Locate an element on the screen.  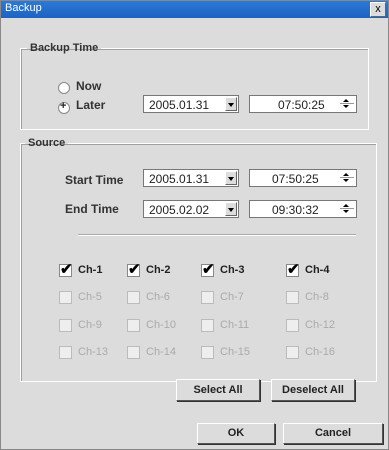
channel-label: Ch-1 is located at coordinates (90, 270).